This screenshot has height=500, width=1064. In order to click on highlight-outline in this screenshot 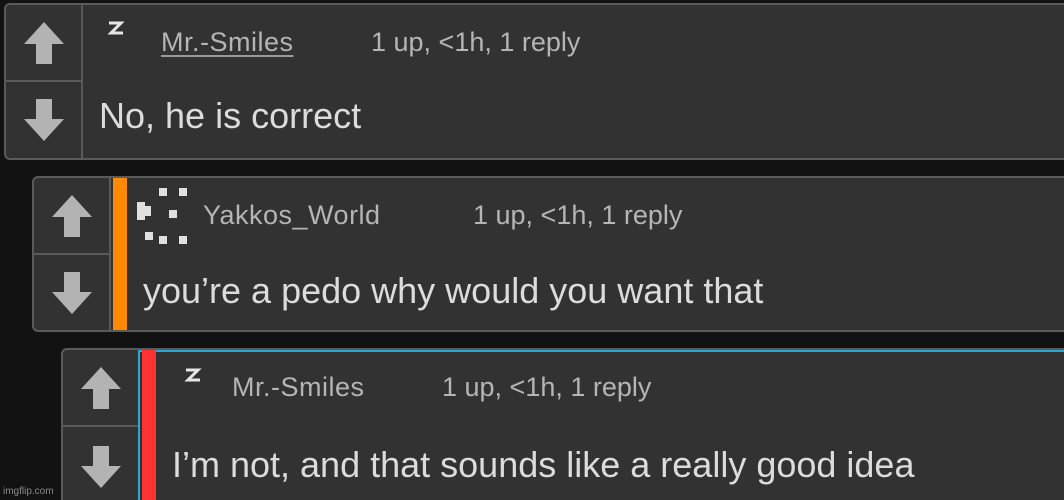, I will do `click(139, 425)`.